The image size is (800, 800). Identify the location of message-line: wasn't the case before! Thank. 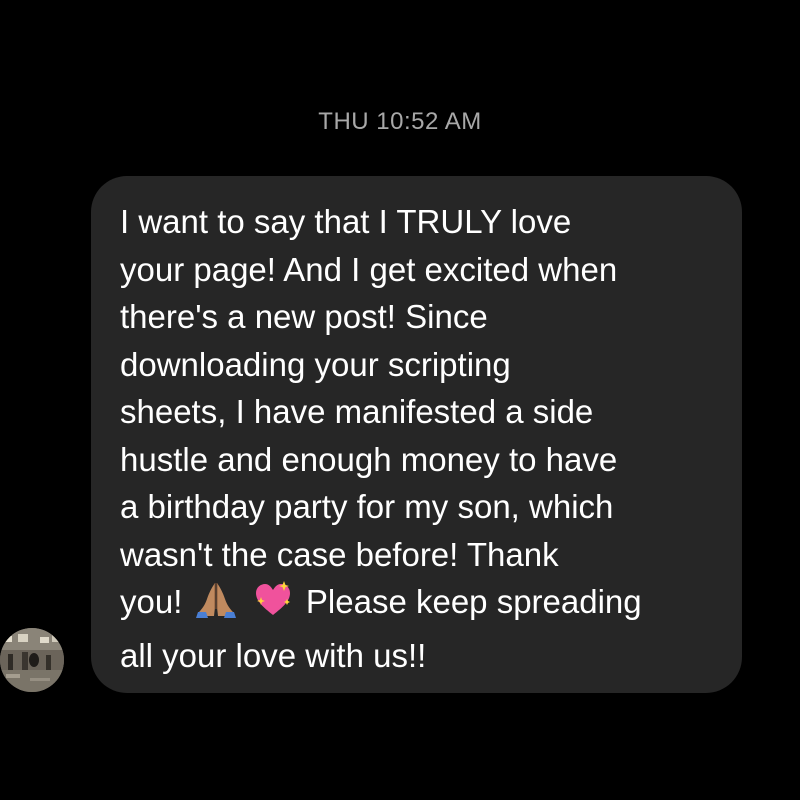
(339, 554).